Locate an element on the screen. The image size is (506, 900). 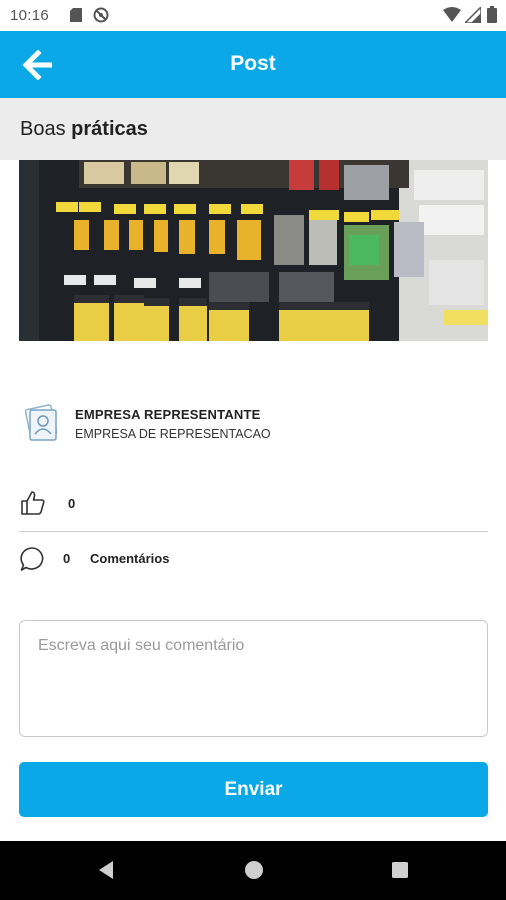
page-title: Post is located at coordinates (253, 63).